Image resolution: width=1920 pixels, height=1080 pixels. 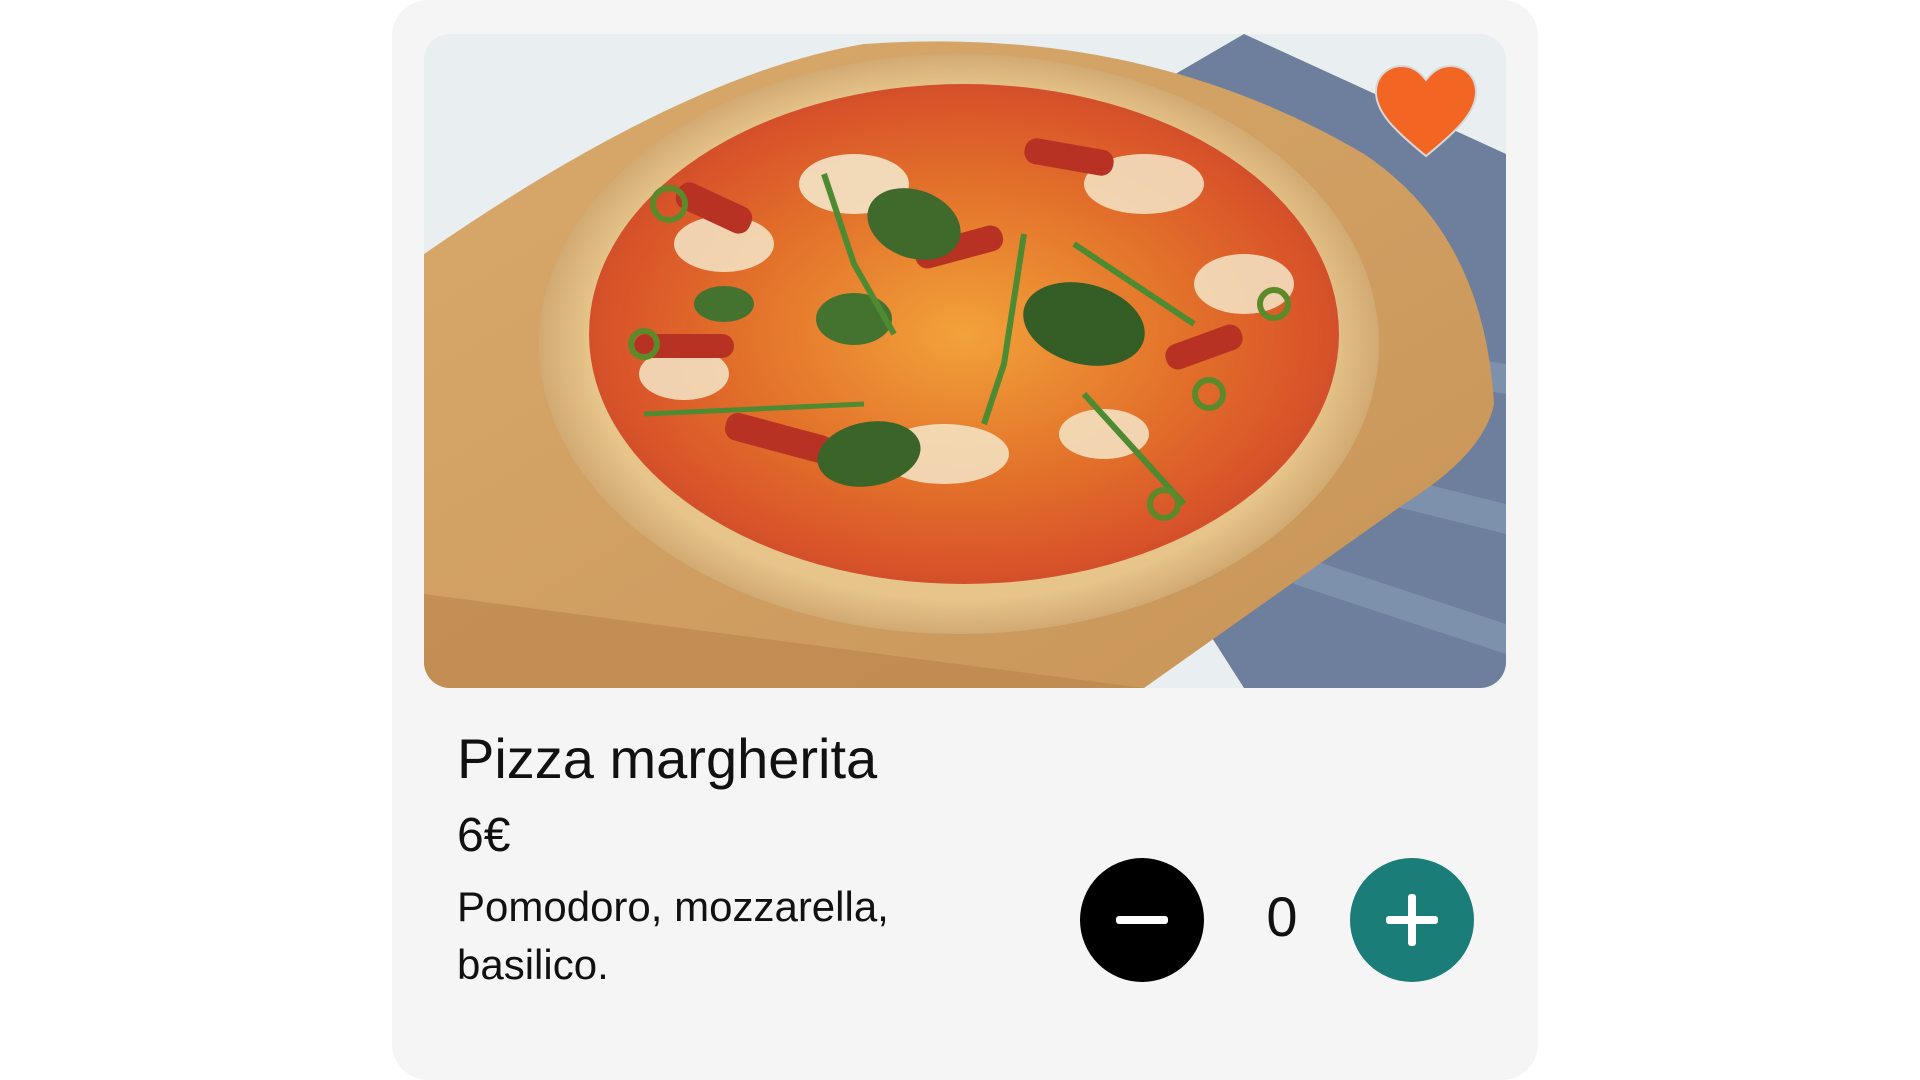 I want to click on product-name: Pizza margherita, so click(x=667, y=758).